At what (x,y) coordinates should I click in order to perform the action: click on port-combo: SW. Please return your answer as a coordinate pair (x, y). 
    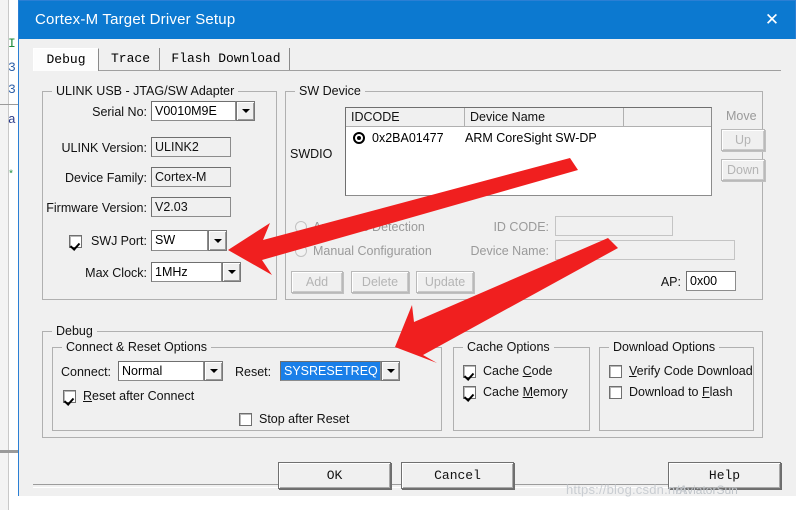
    Looking at the image, I should click on (189, 240).